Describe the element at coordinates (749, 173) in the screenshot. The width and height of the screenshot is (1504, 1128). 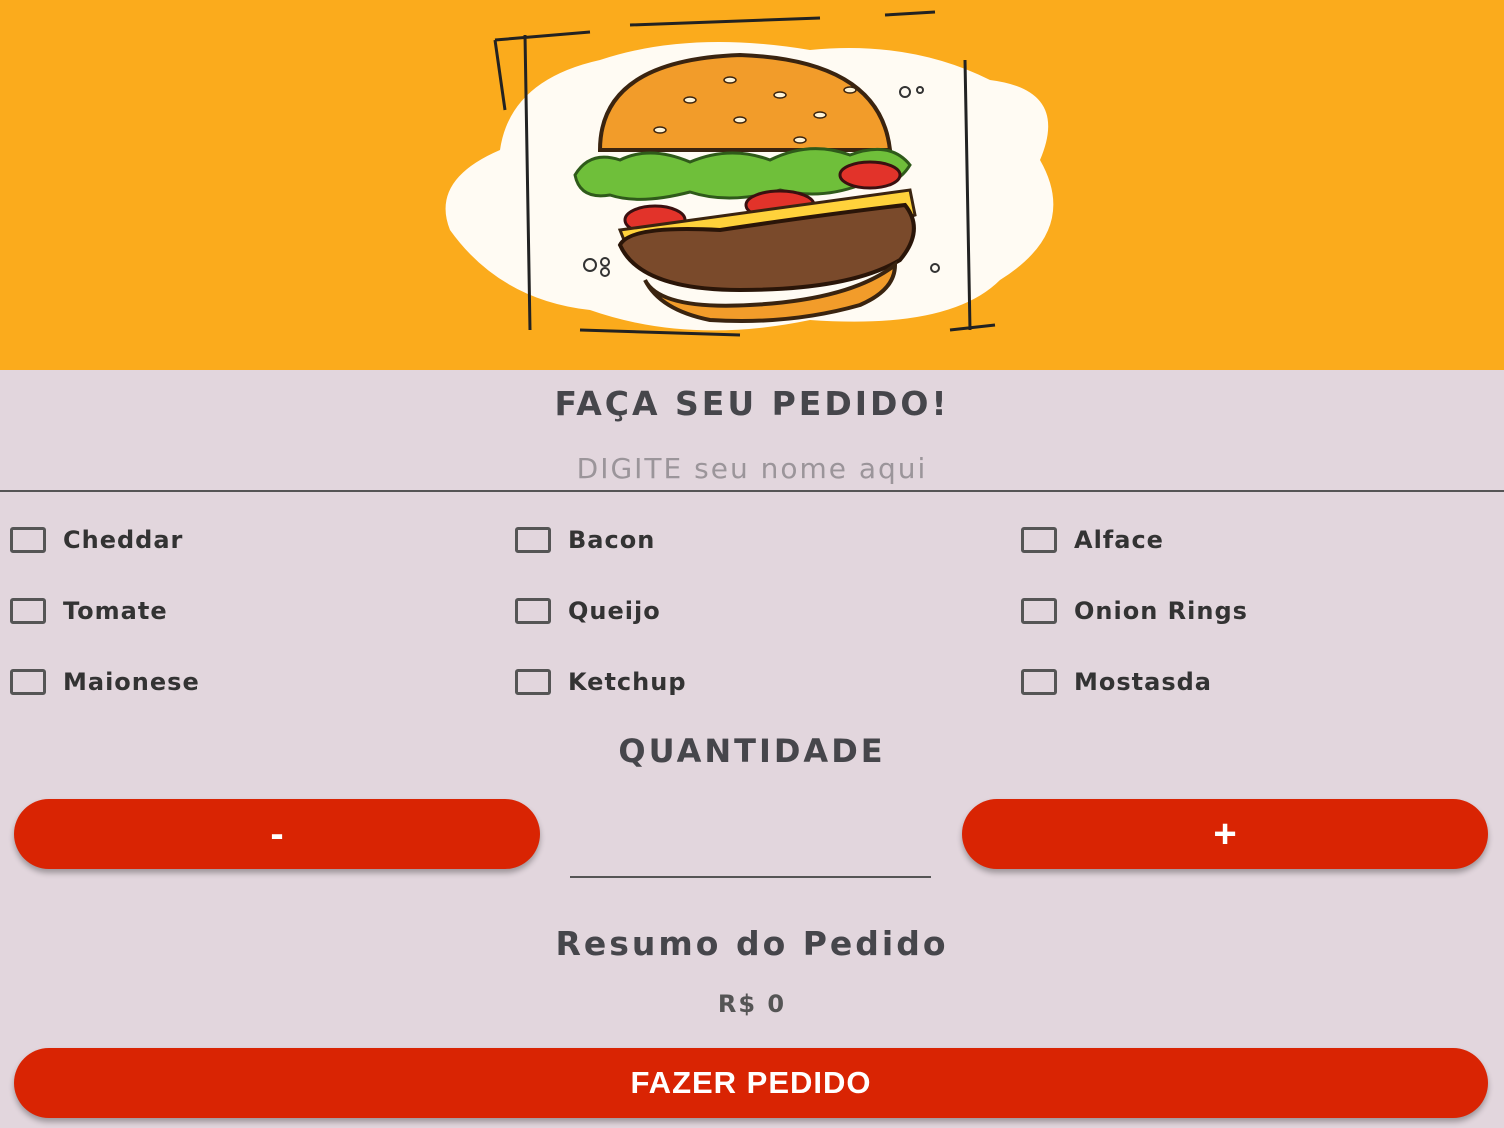
I see `burger-illustration` at that location.